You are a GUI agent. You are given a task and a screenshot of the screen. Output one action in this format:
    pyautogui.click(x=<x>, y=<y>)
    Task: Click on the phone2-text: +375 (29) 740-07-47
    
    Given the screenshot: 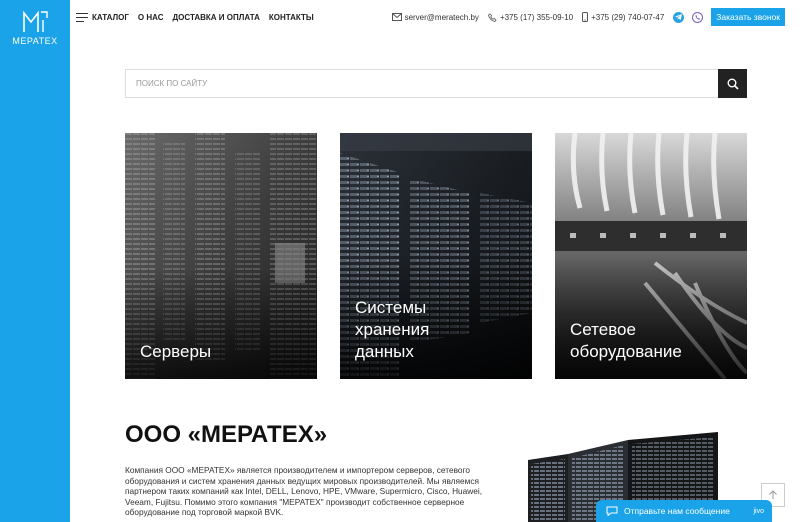 What is the action you would take?
    pyautogui.click(x=628, y=17)
    